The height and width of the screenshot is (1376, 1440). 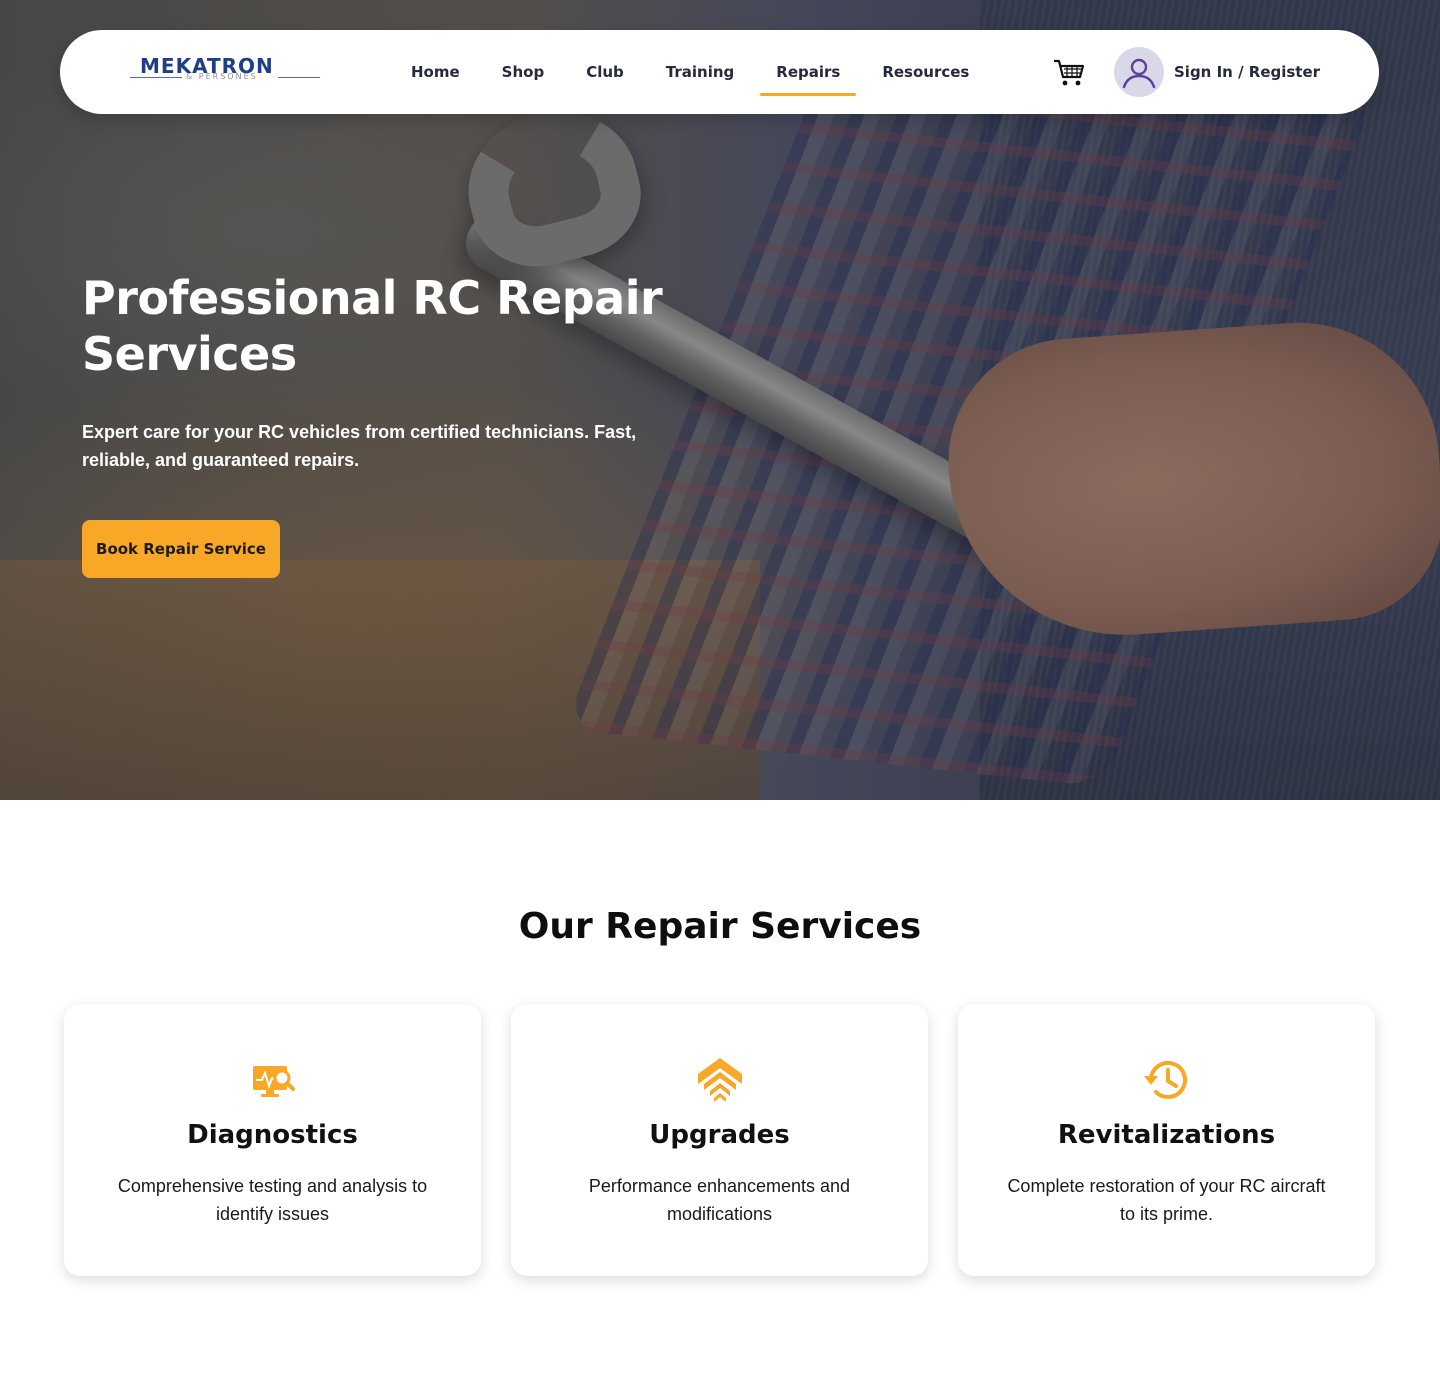 I want to click on service-title: Upgrades, so click(x=719, y=1135).